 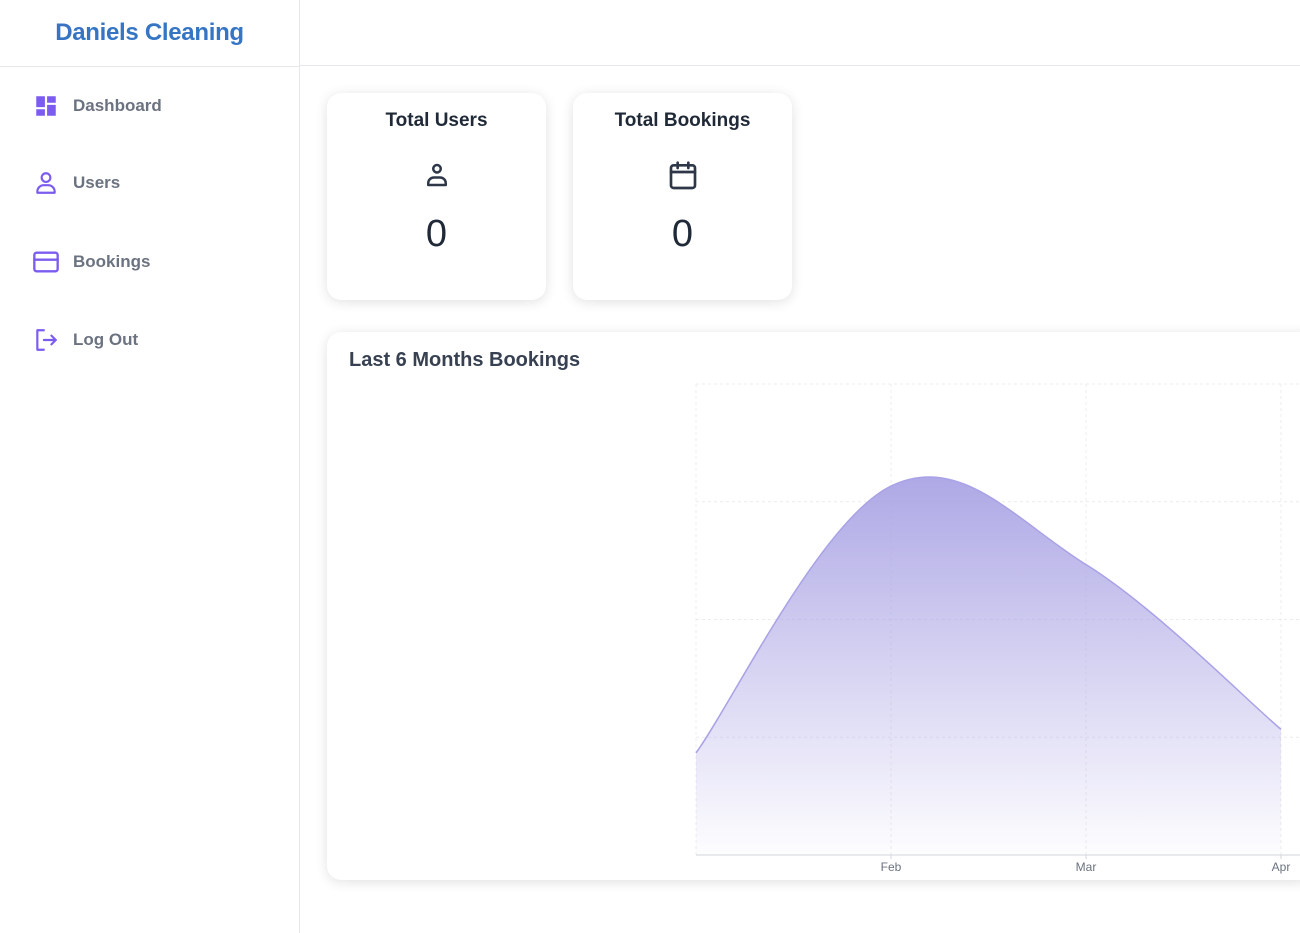 I want to click on dashboard-icon, so click(x=46, y=106).